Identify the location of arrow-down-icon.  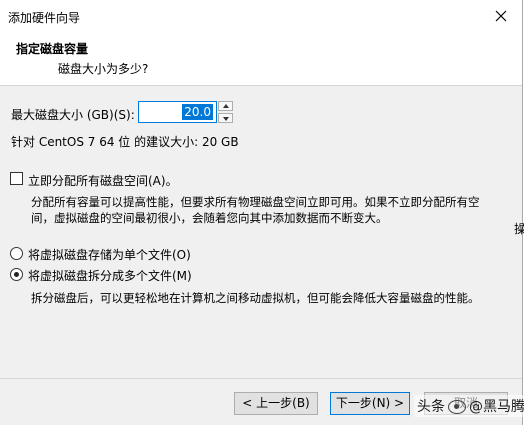
(226, 119).